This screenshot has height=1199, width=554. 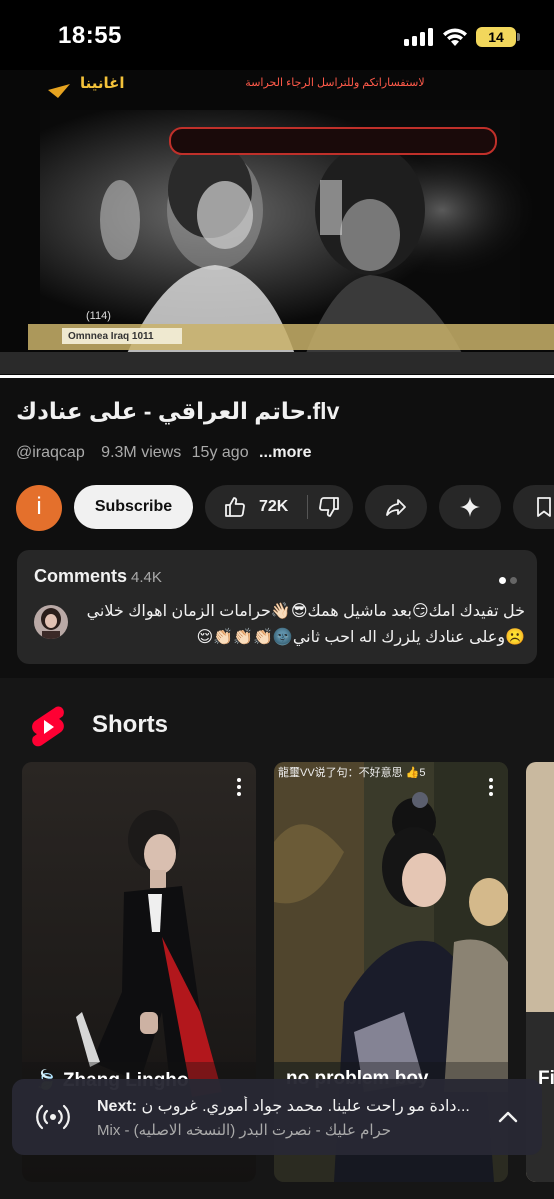 I want to click on thumbs-down-icon, so click(x=329, y=507).